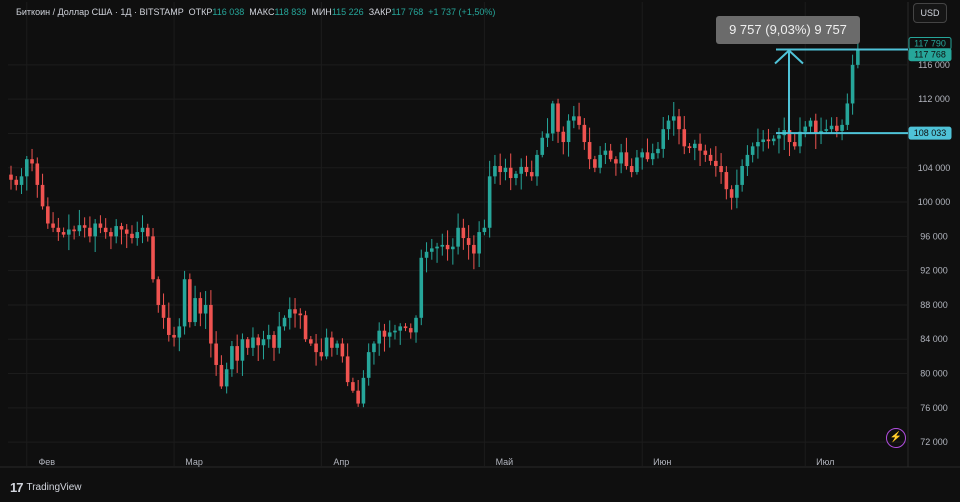 This screenshot has height=502, width=960. What do you see at coordinates (290, 12) in the screenshot?
I see `high-value: 118 839` at bounding box center [290, 12].